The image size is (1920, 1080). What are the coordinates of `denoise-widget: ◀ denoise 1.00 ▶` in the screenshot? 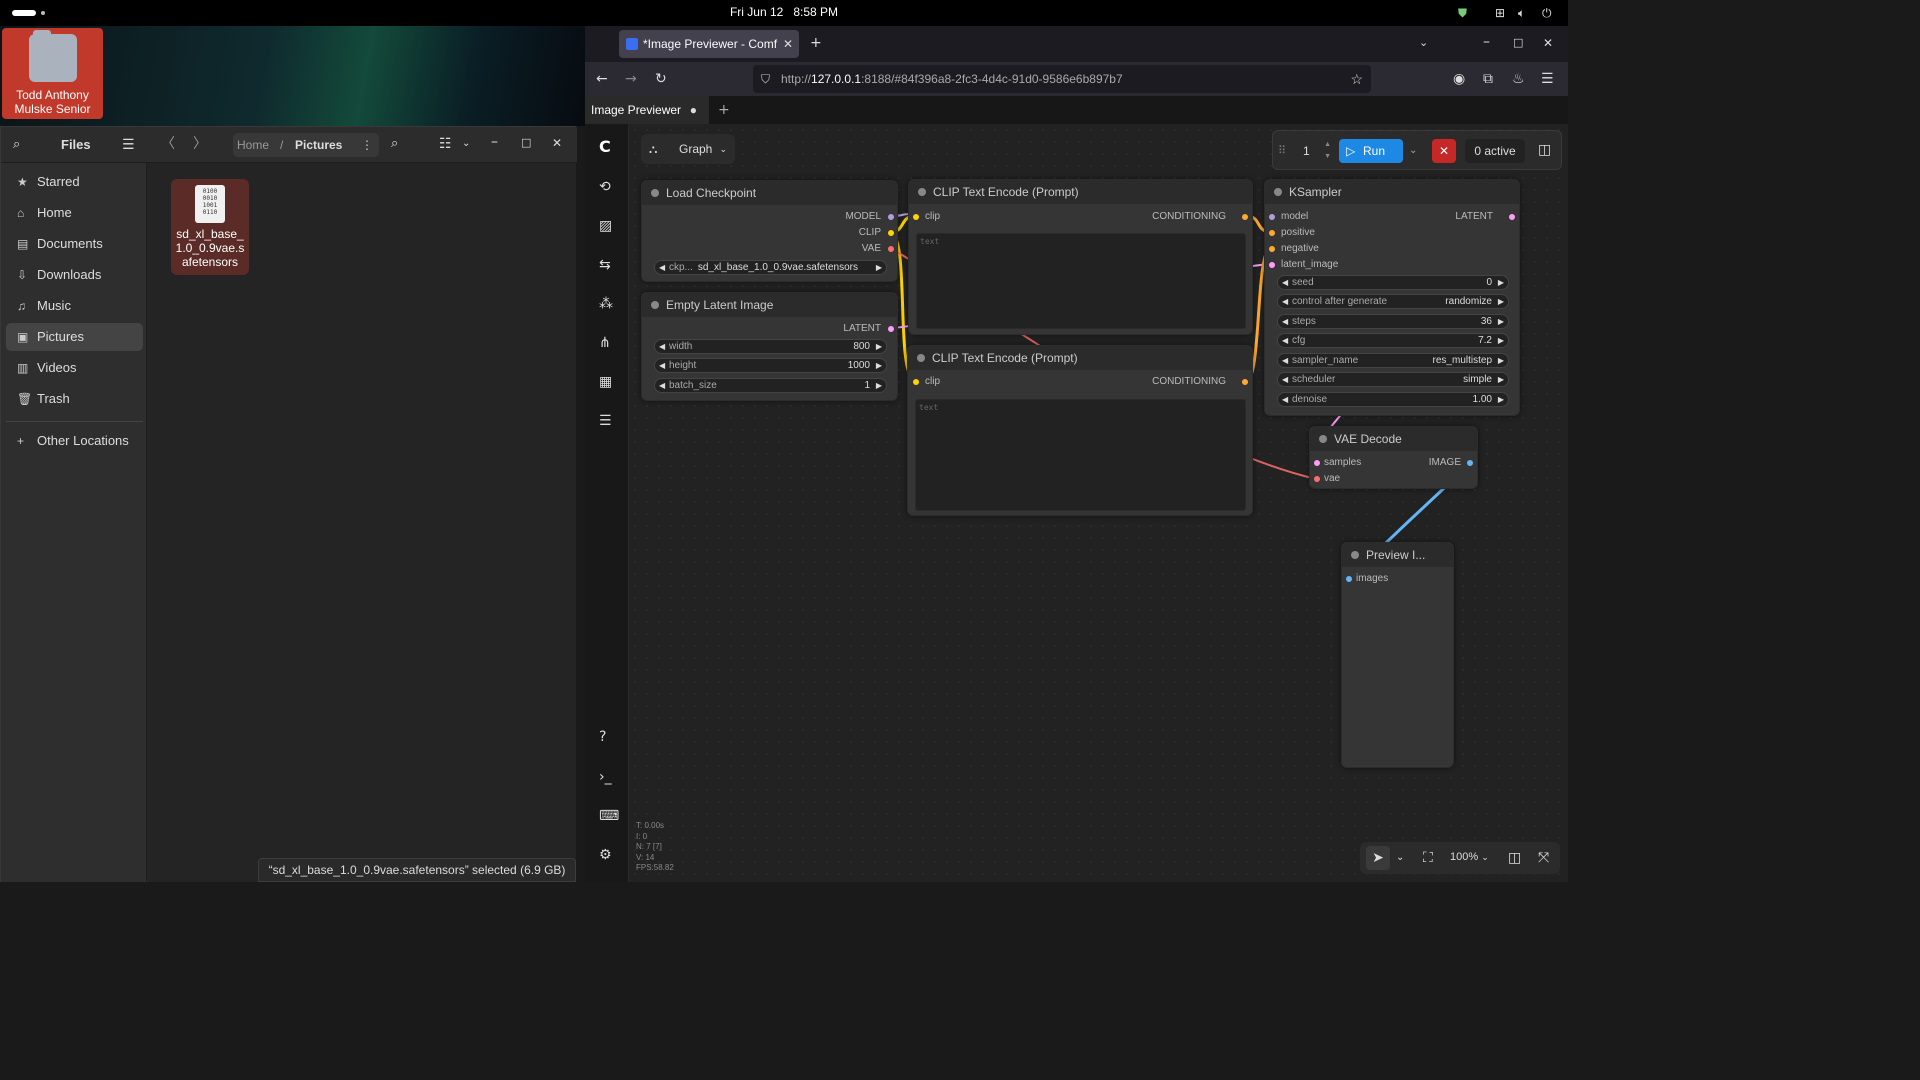 It's located at (1393, 399).